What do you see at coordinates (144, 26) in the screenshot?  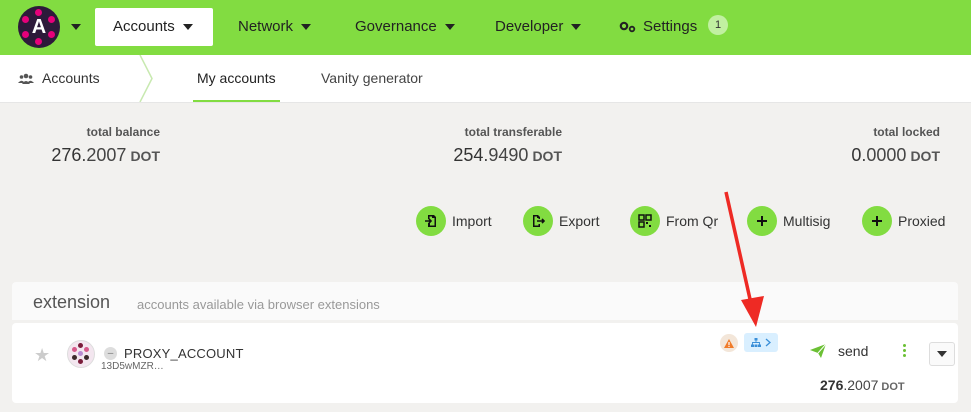 I see `nav-tab-label: Accounts` at bounding box center [144, 26].